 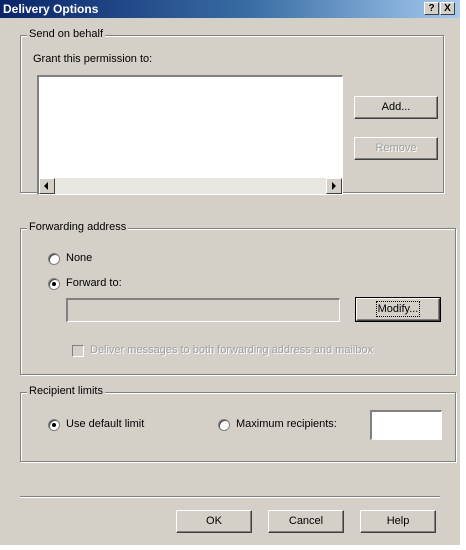 I want to click on cancel-button: Cancel, so click(x=306, y=521).